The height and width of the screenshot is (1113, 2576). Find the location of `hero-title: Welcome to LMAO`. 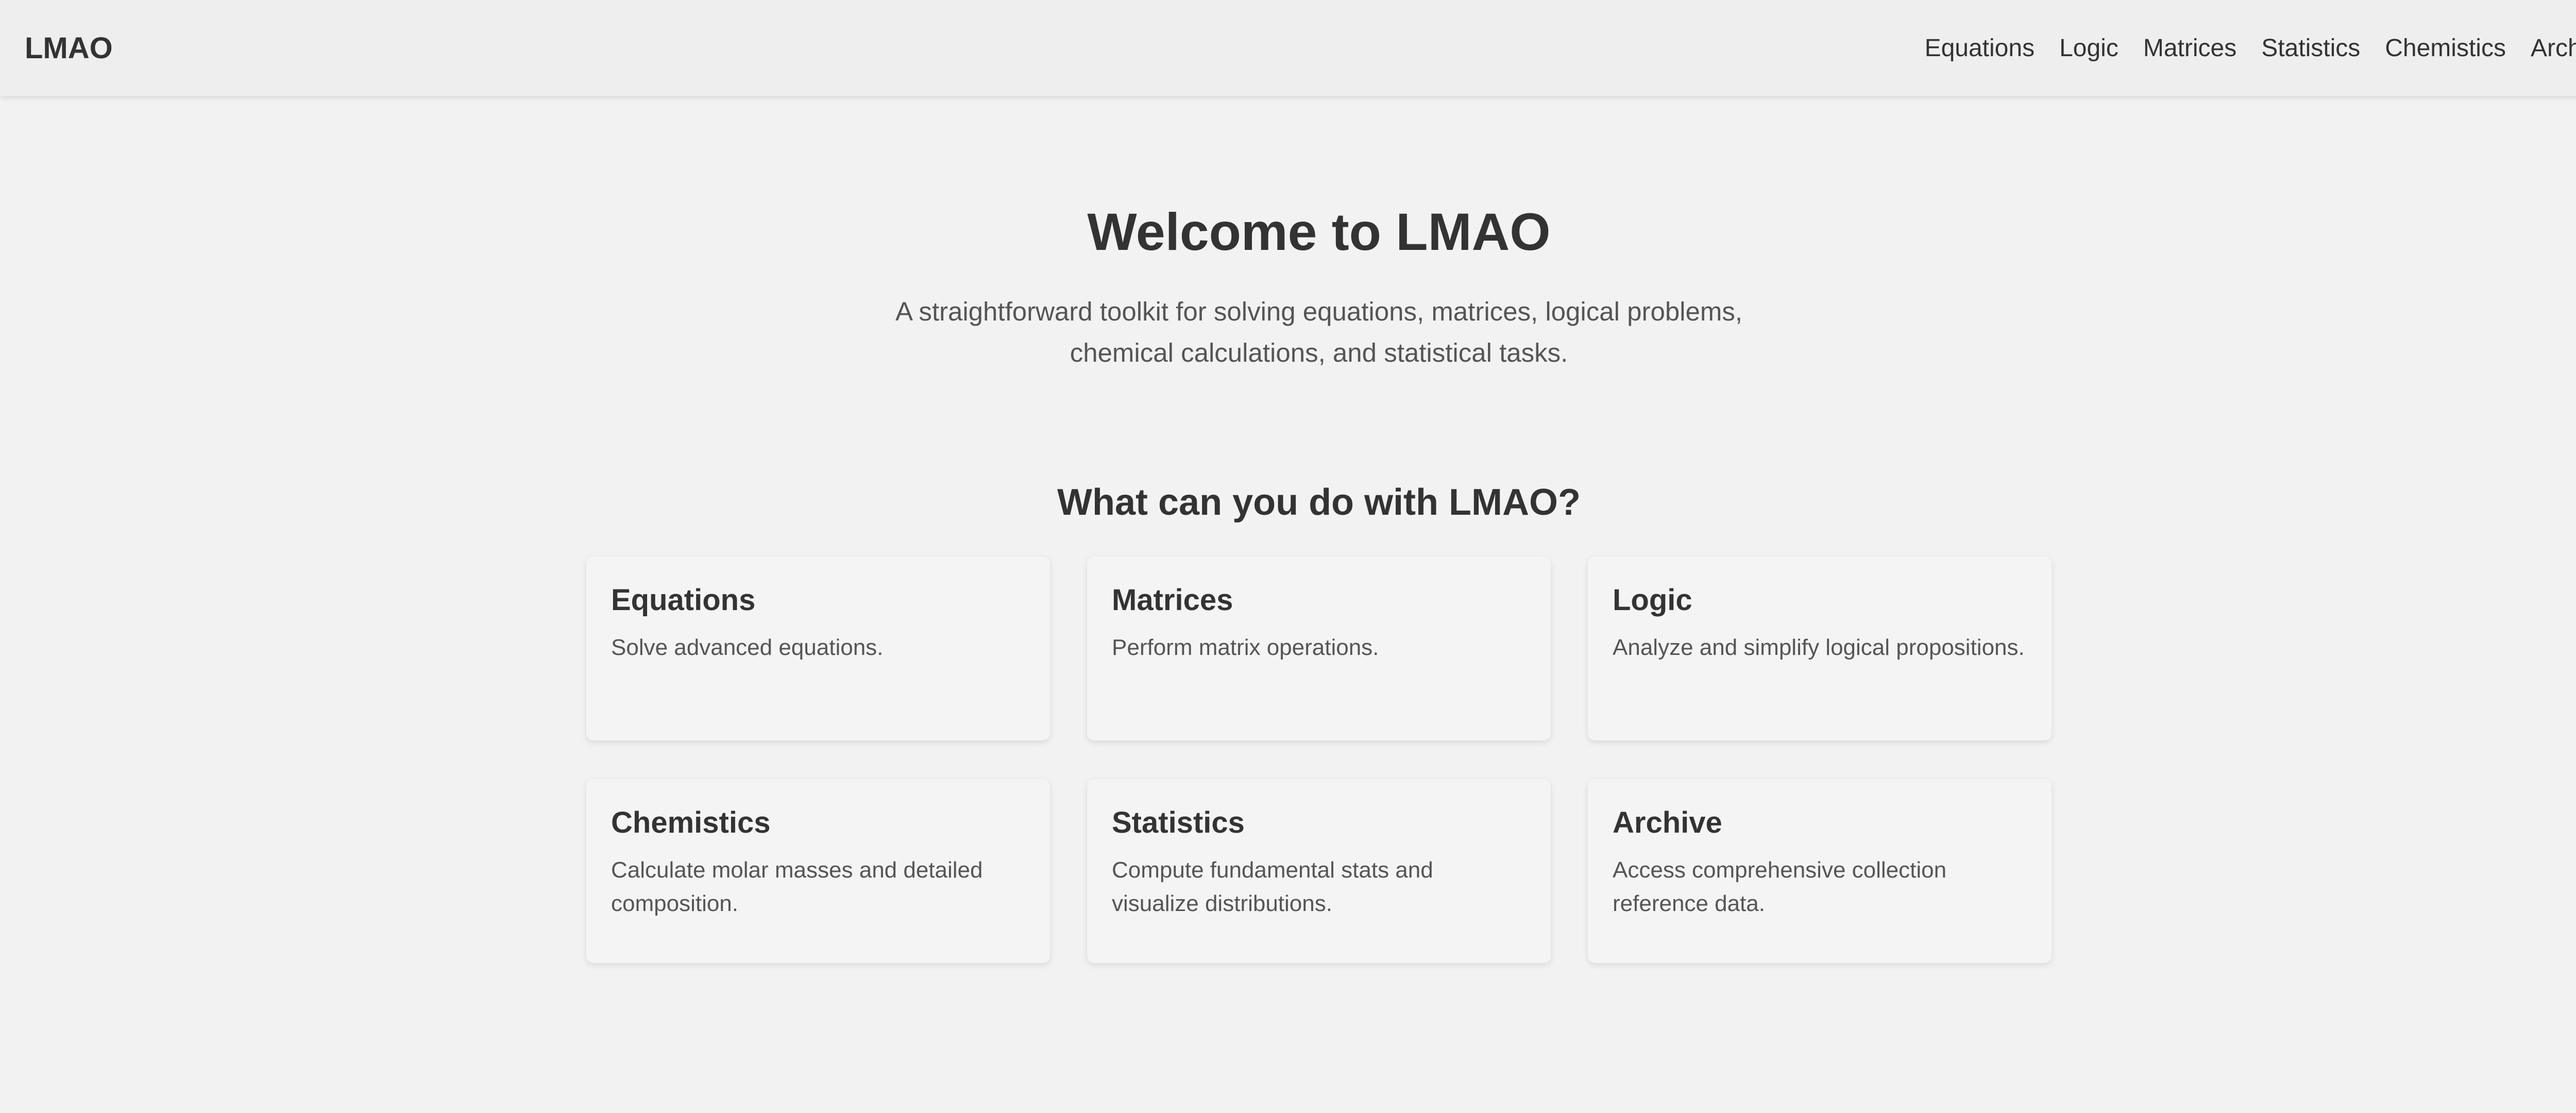

hero-title: Welcome to LMAO is located at coordinates (1319, 232).